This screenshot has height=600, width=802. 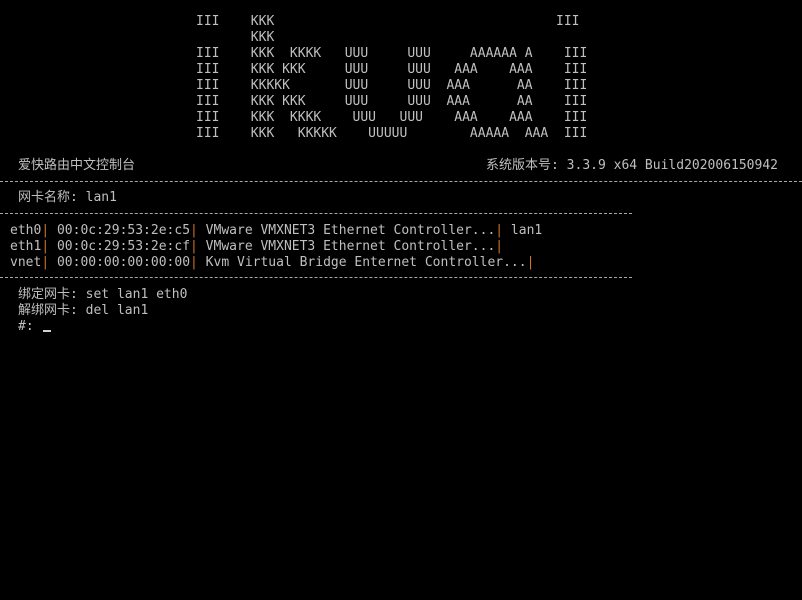 What do you see at coordinates (316, 213) in the screenshot?
I see `separator-table-top` at bounding box center [316, 213].